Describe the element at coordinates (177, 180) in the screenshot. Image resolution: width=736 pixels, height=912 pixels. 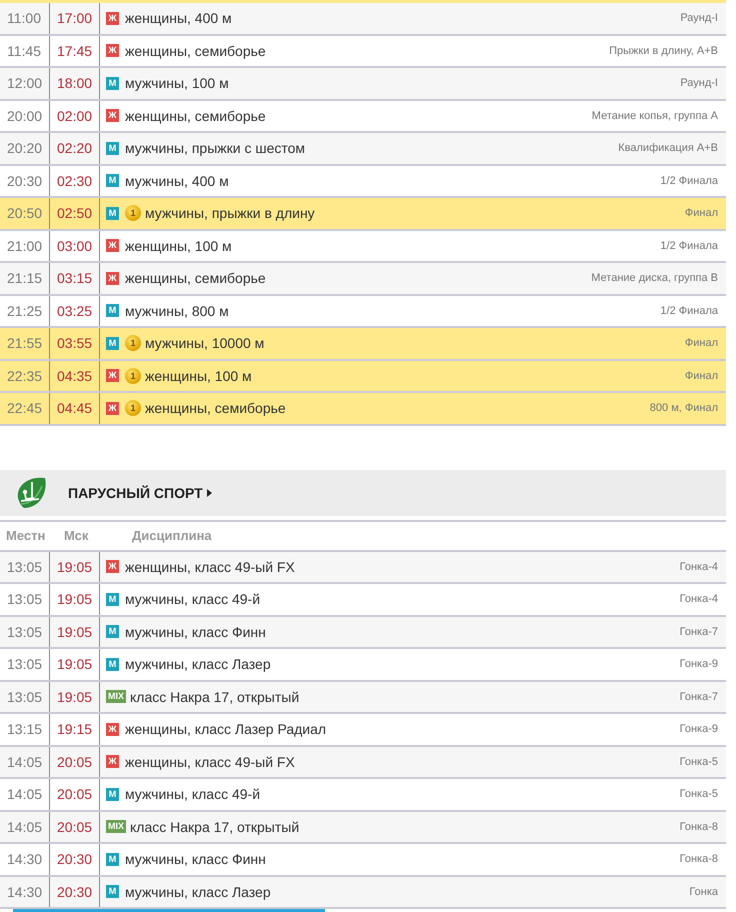
I see `discipline-name: мужчины, 400 м` at that location.